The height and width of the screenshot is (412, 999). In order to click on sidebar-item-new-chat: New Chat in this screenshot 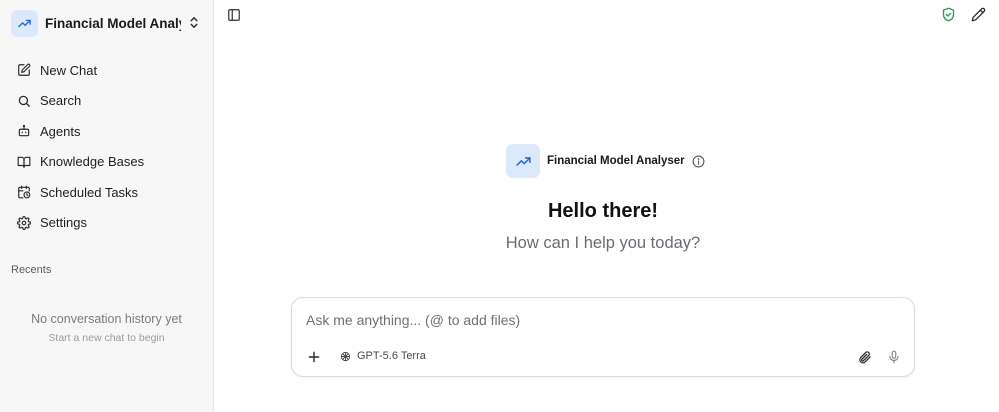, I will do `click(107, 70)`.